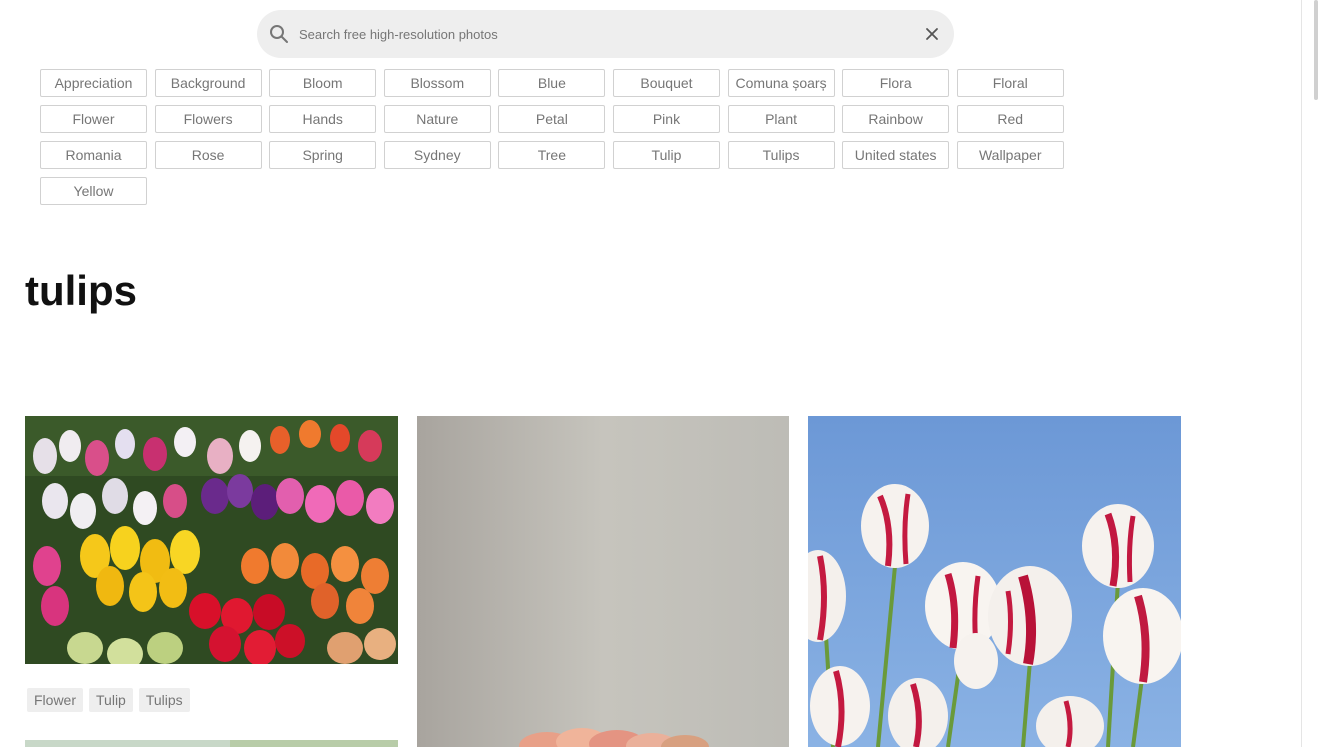 The width and height of the screenshot is (1319, 747). Describe the element at coordinates (93, 191) in the screenshot. I see `tag-yellow: Yellow` at that location.